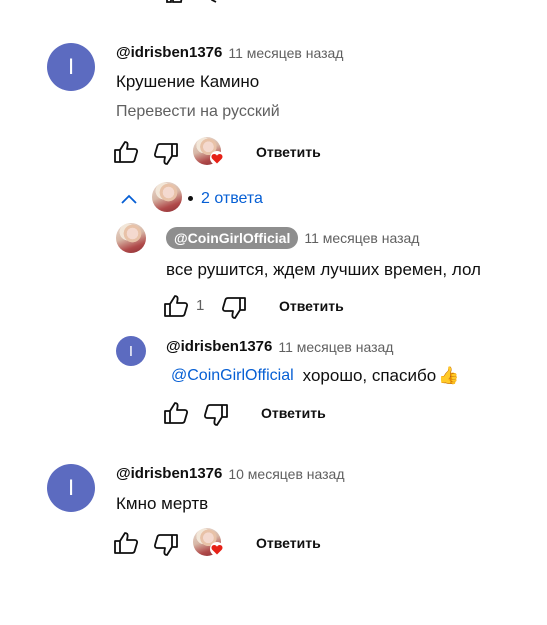 This screenshot has height=625, width=547. I want to click on reply-text: все рушится, ждем лучших времен, лол, so click(323, 269).